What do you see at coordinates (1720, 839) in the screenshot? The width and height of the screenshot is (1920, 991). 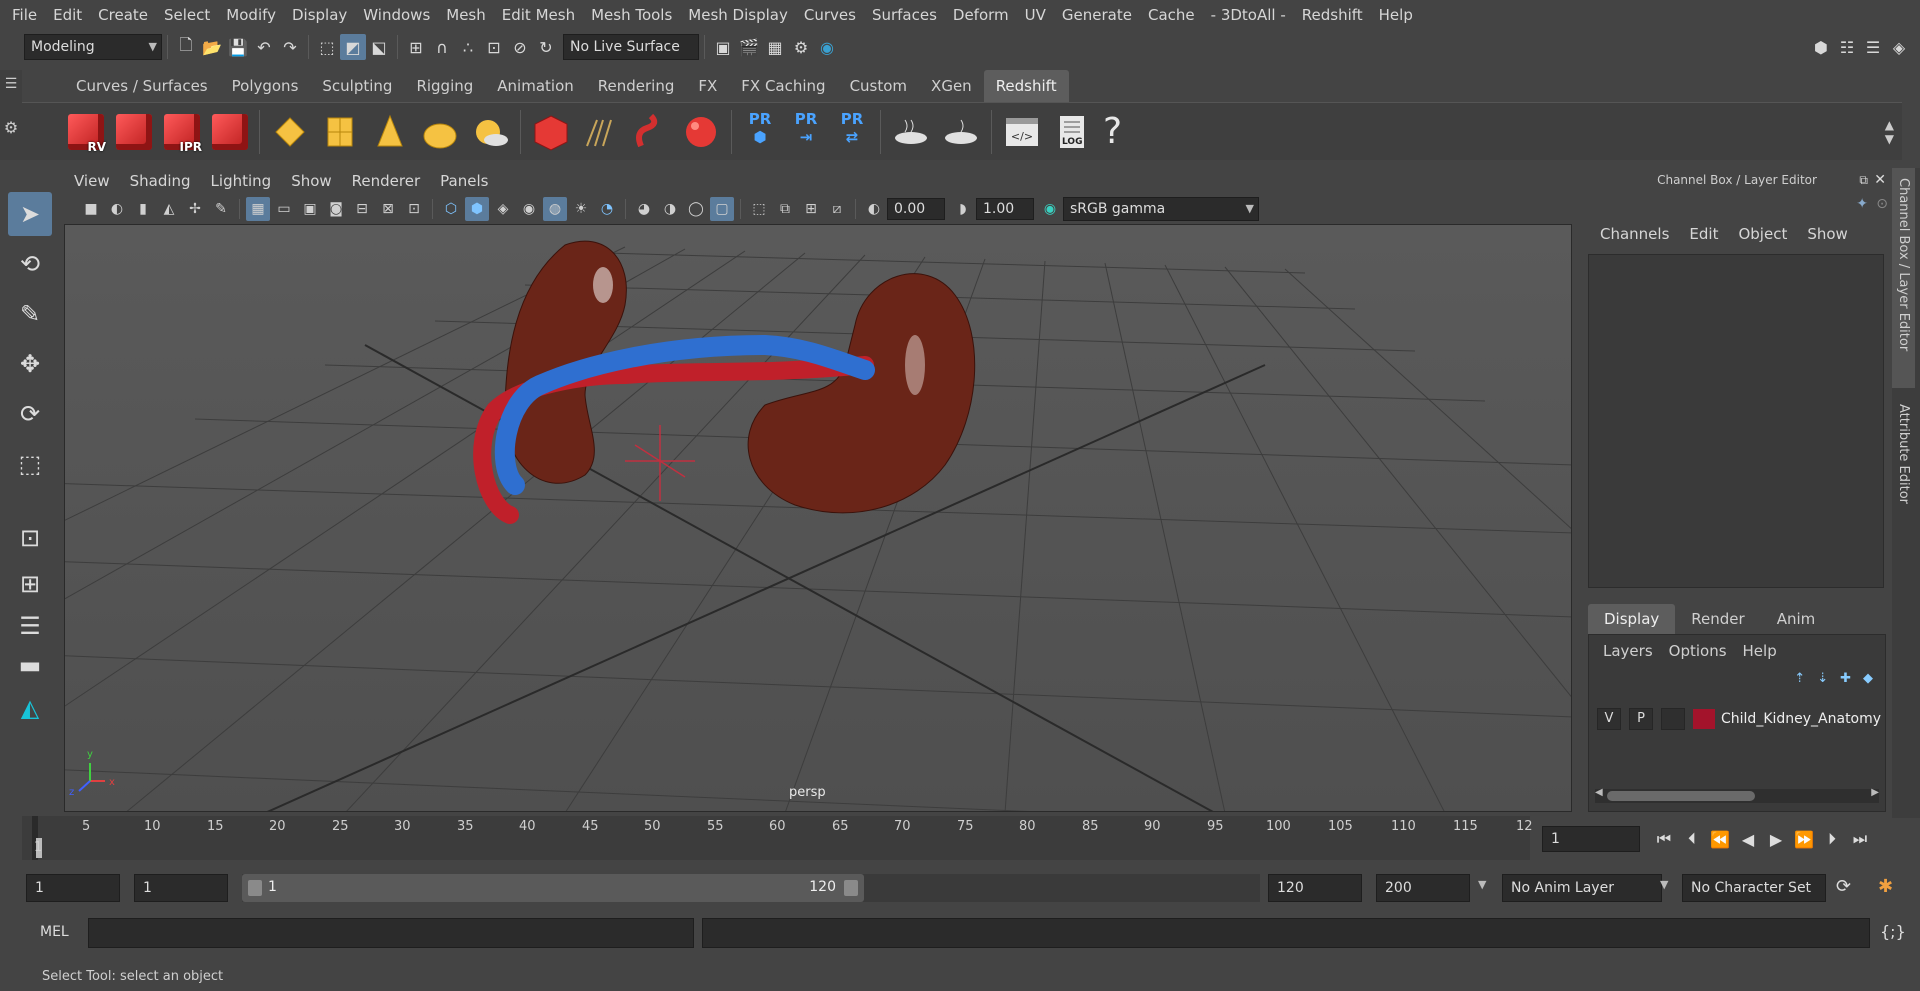 I see `step-back-key-icon: ⏪` at bounding box center [1720, 839].